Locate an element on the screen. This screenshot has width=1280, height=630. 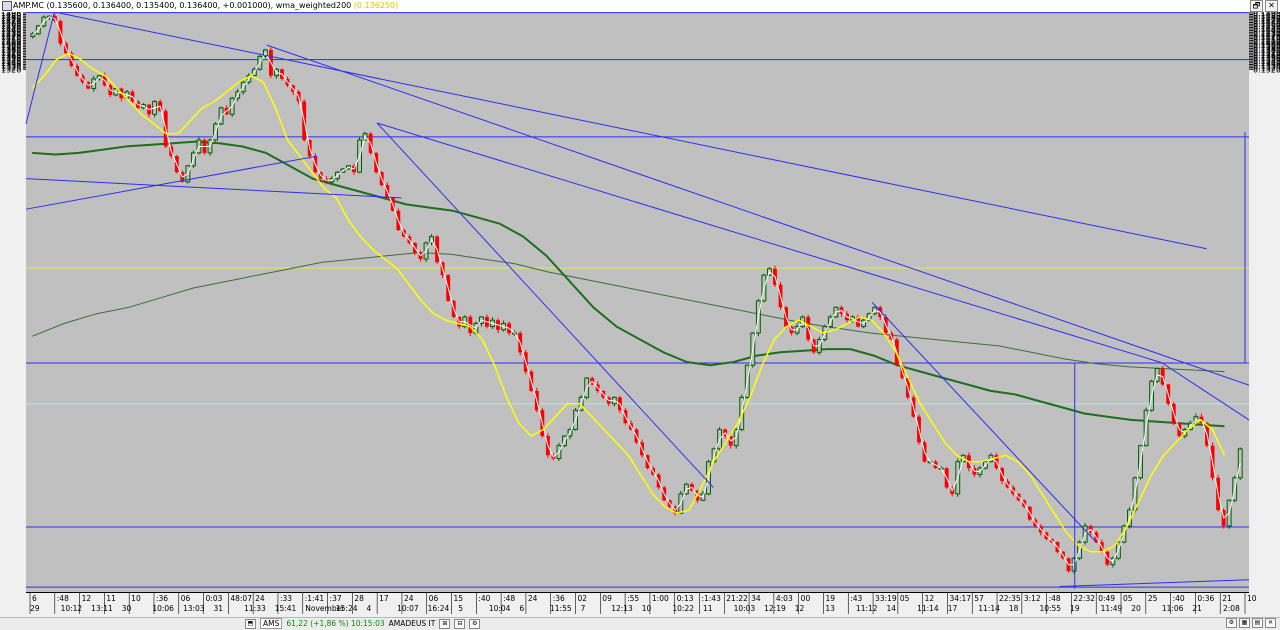
options-icon: ⚙ is located at coordinates (1231, 623).